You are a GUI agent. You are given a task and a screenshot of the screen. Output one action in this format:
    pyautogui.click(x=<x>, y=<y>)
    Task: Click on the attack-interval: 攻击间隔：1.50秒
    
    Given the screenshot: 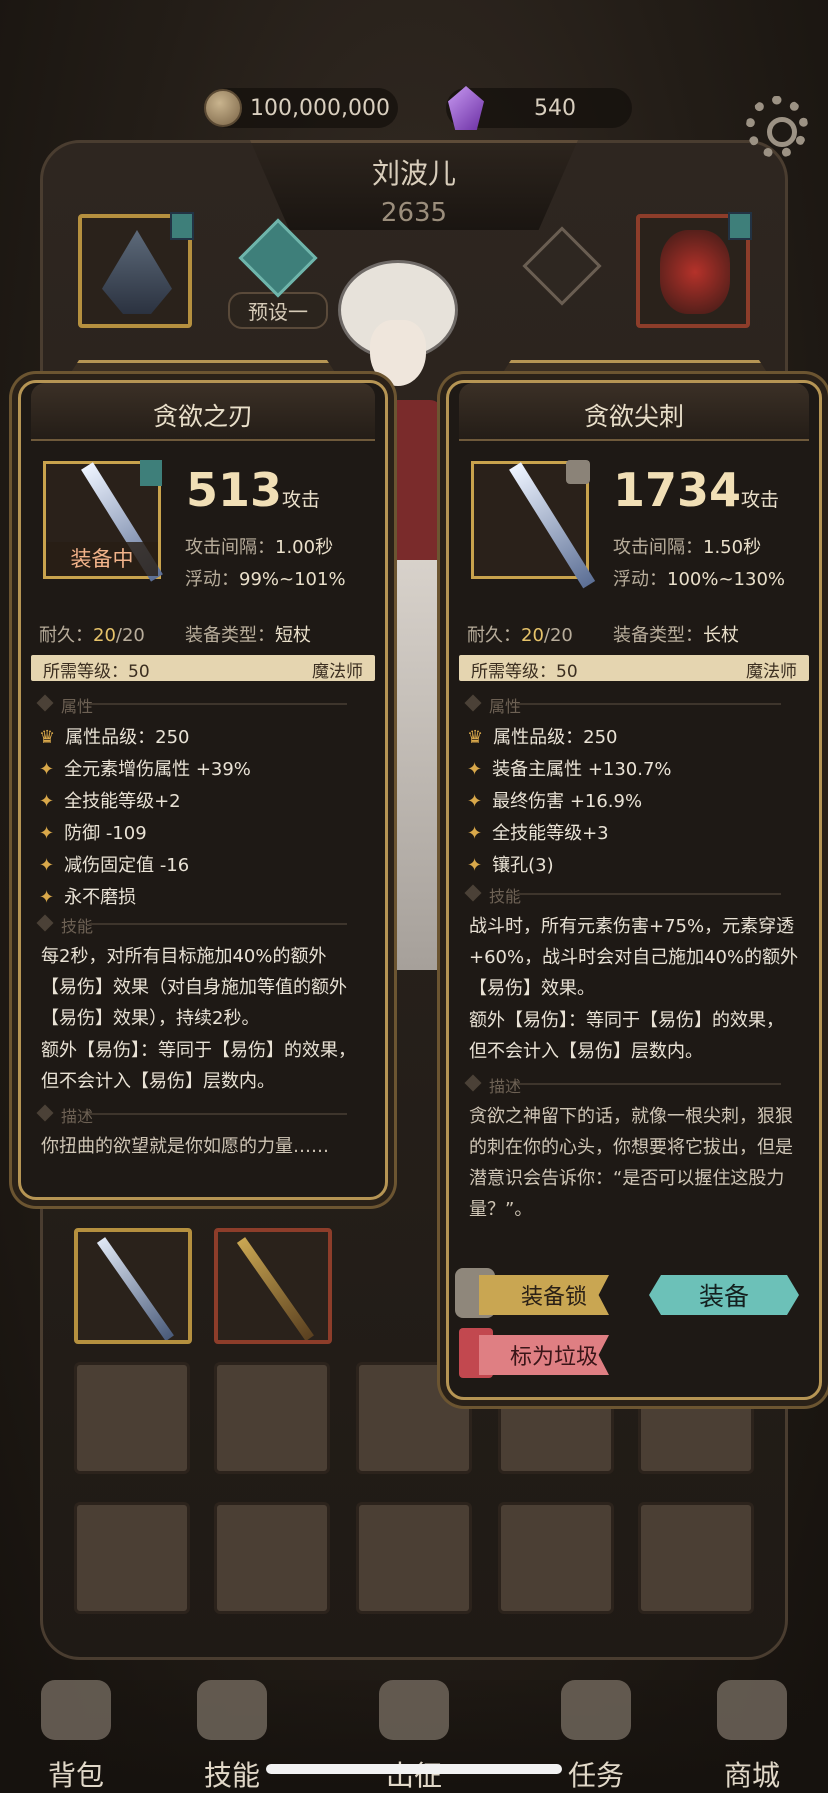 What is the action you would take?
    pyautogui.click(x=687, y=547)
    